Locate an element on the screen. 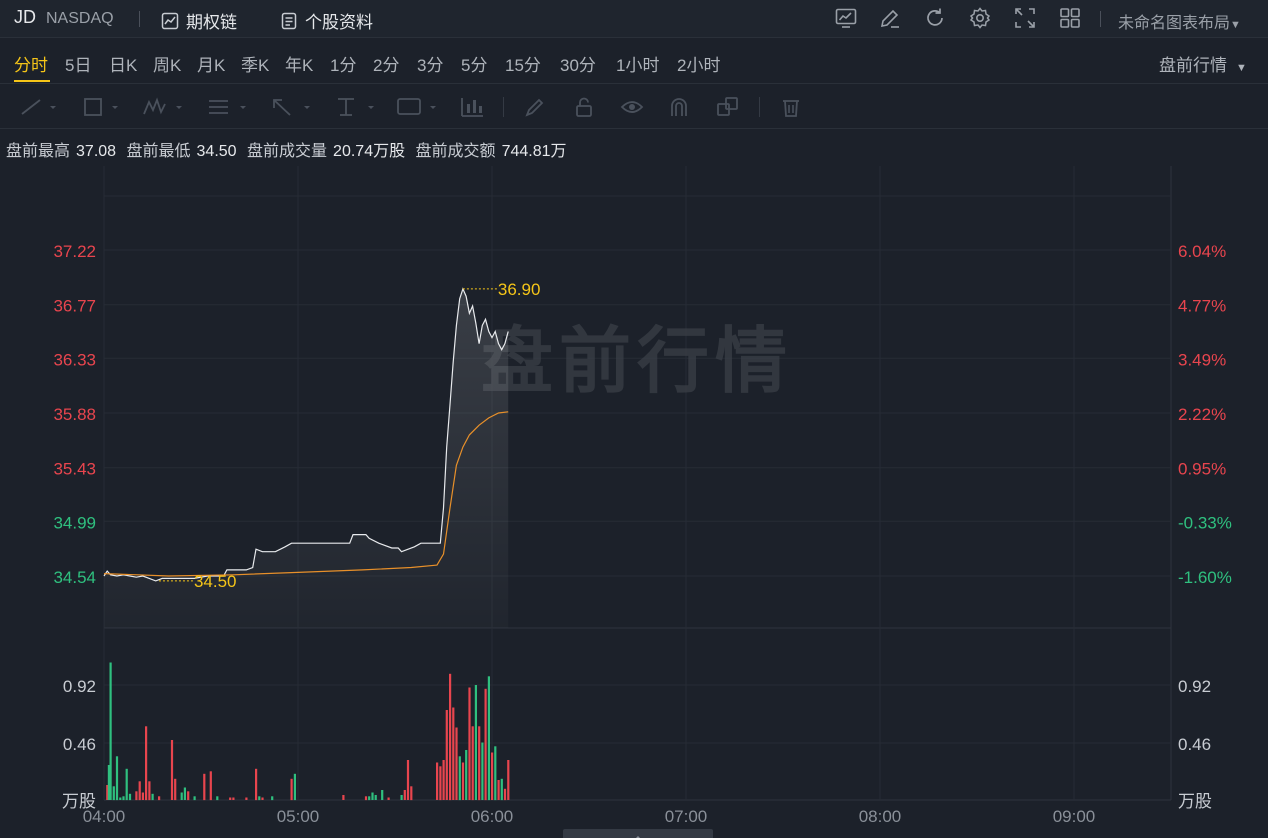 This screenshot has height=838, width=1268. low-marker-label: 34.50 is located at coordinates (215, 581).